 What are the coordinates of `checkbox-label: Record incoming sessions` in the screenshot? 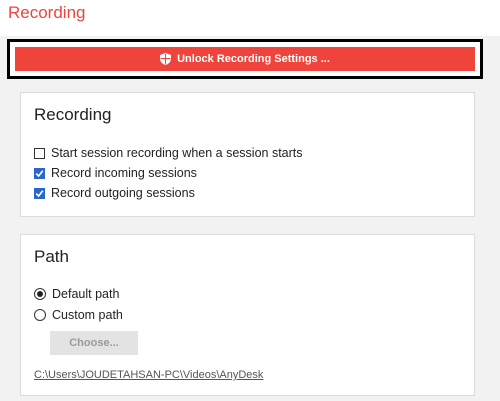 It's located at (124, 173).